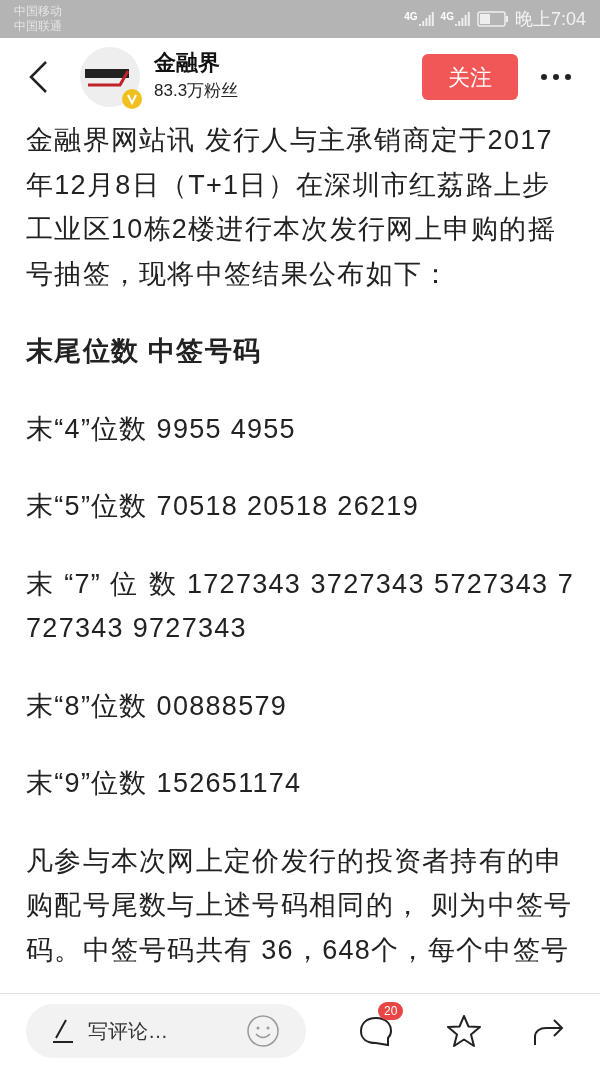 The width and height of the screenshot is (600, 1067). What do you see at coordinates (550, 19) in the screenshot?
I see `clock: 晚上7:04` at bounding box center [550, 19].